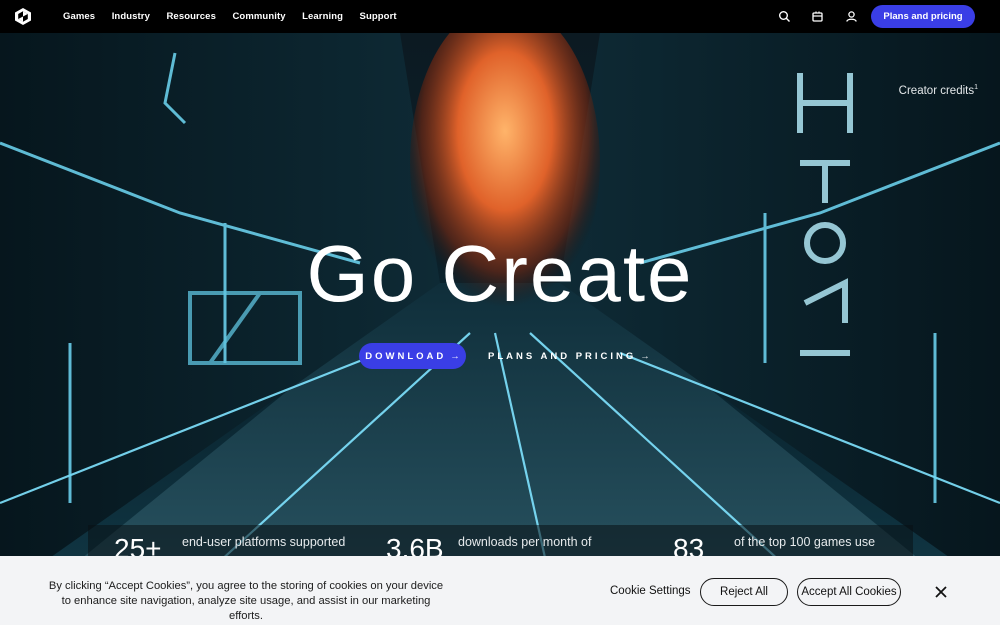  What do you see at coordinates (784, 16) in the screenshot?
I see `search-icon` at bounding box center [784, 16].